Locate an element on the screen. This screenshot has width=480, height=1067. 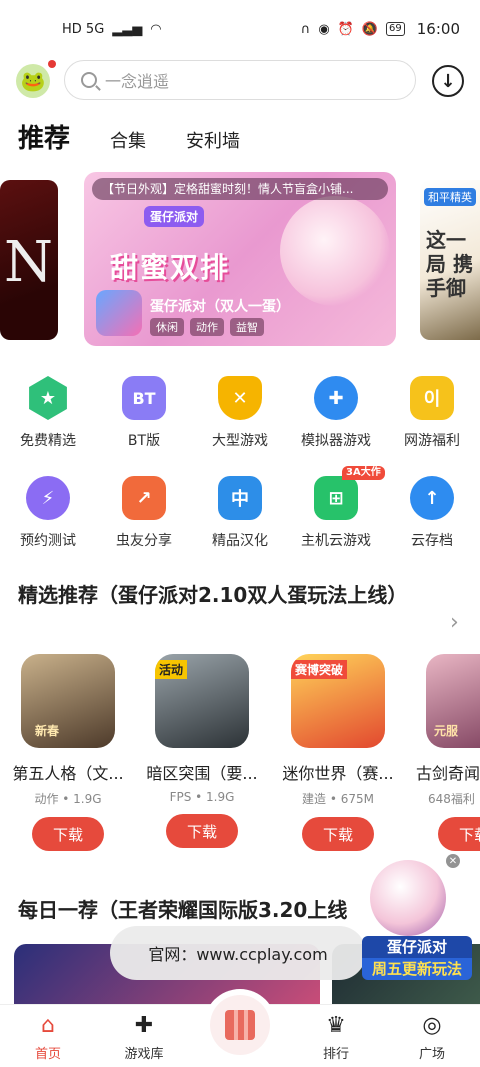
banner-character-art is located at coordinates (335, 251).